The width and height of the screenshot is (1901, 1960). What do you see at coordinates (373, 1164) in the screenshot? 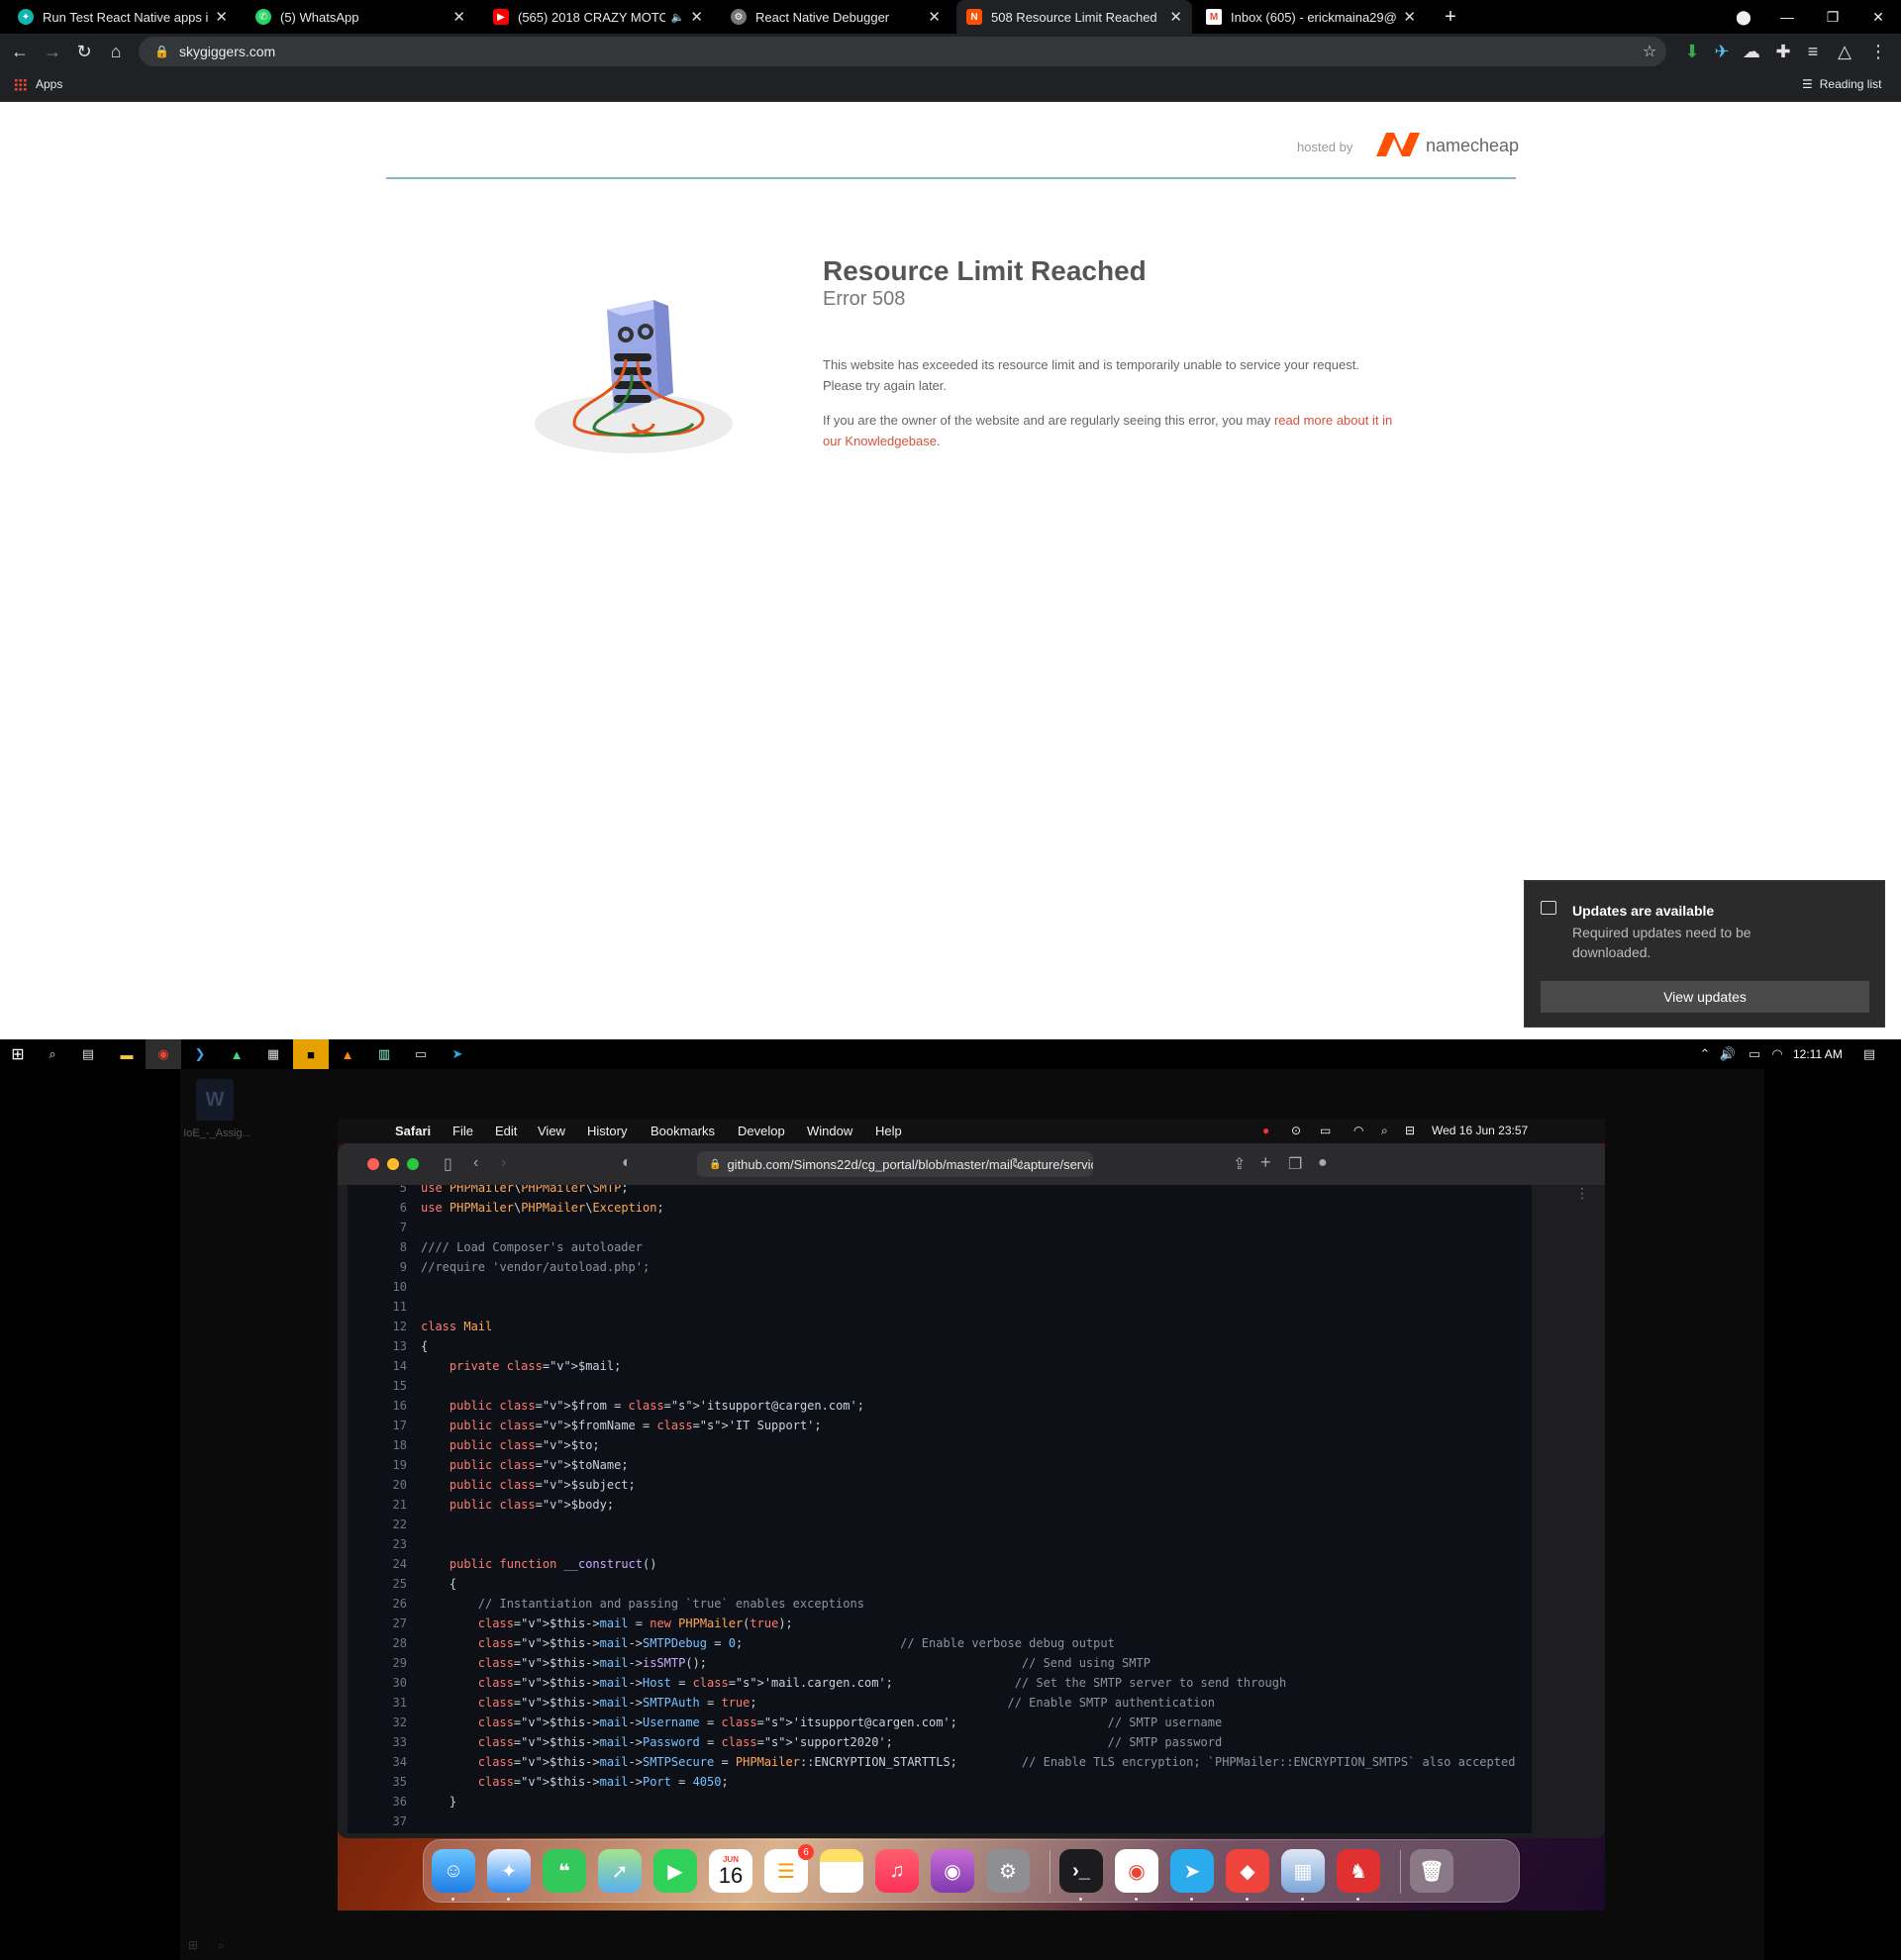
I see `close-window-button` at bounding box center [373, 1164].